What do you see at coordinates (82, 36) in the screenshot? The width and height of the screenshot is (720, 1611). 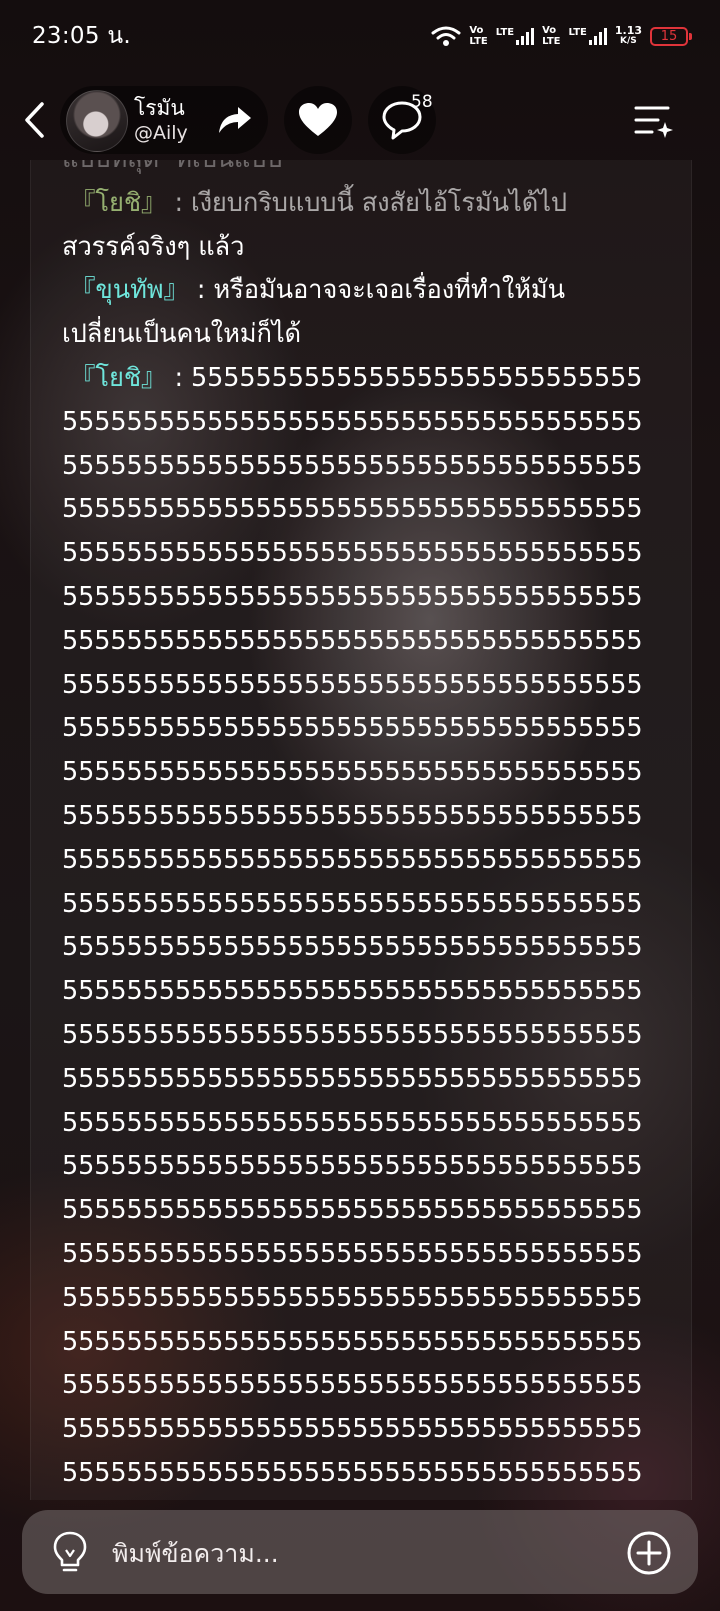 I see `status-time: 23:05 น.` at bounding box center [82, 36].